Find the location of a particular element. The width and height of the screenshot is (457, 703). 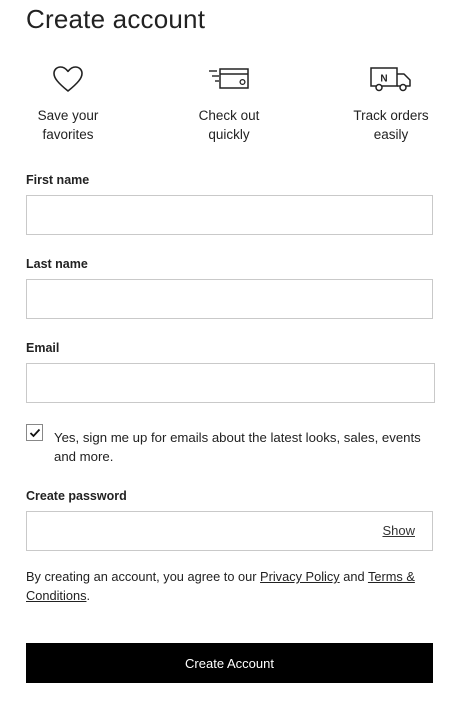

last-name-field is located at coordinates (229, 299).